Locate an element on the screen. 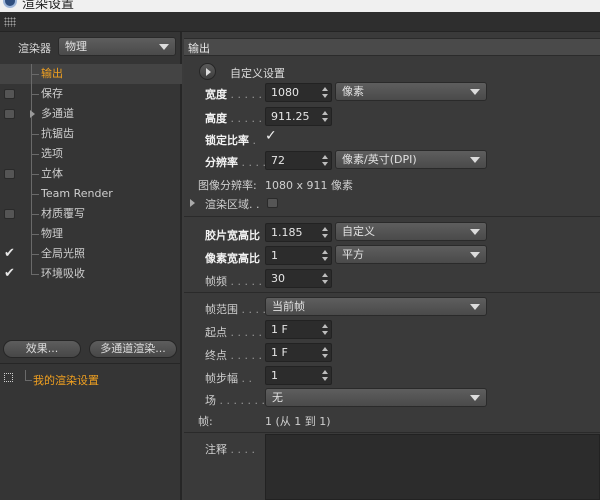 Image resolution: width=600 pixels, height=500 pixels. notes-label: 注释 . . . . is located at coordinates (230, 449).